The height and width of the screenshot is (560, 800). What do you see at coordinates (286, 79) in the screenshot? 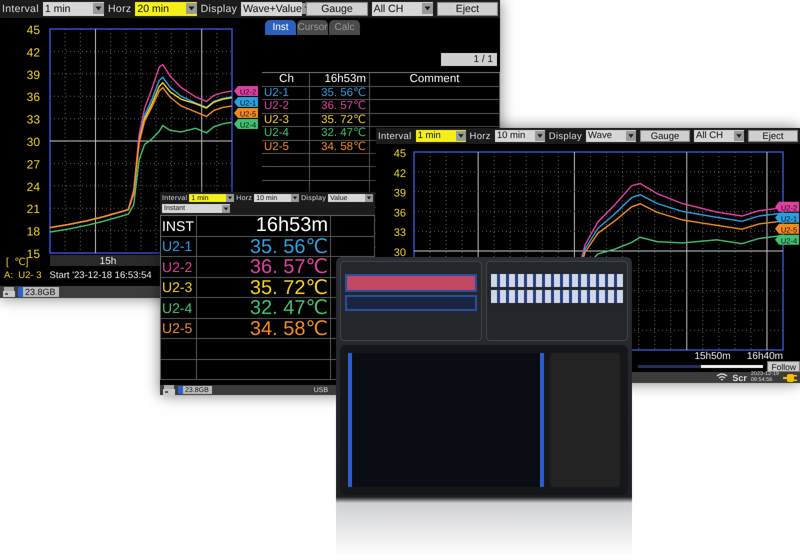
I see `column-header: Ch` at bounding box center [286, 79].